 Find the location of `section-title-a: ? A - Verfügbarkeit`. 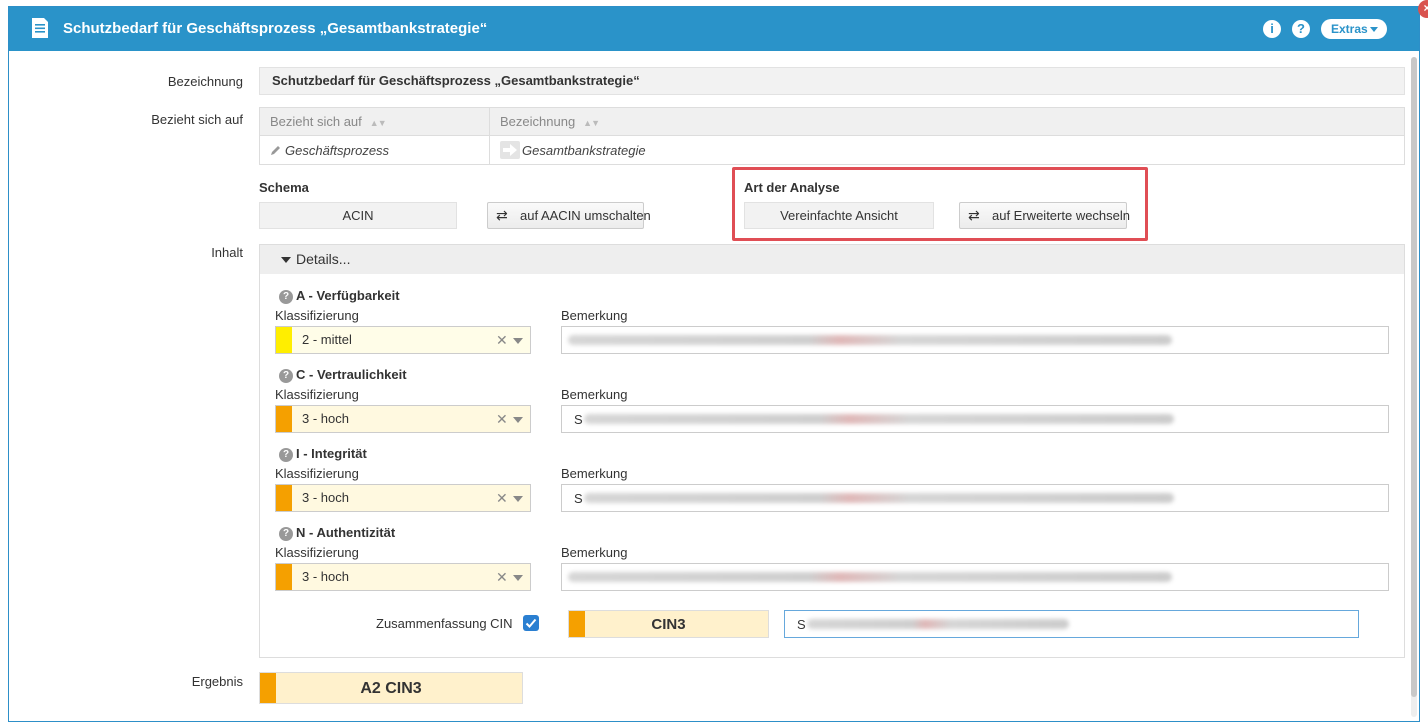

section-title-a: ? A - Verfügbarkeit is located at coordinates (339, 296).